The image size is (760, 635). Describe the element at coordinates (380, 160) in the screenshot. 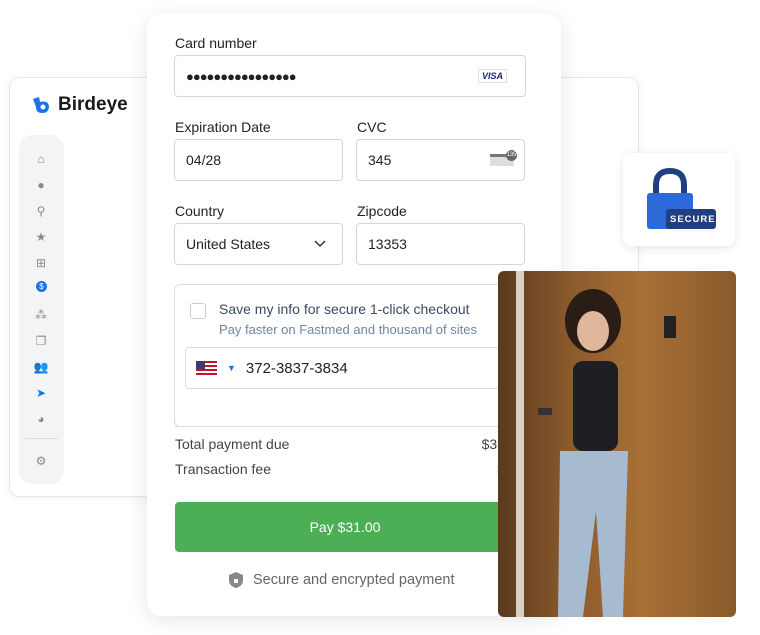

I see `cvc-value: 345` at that location.